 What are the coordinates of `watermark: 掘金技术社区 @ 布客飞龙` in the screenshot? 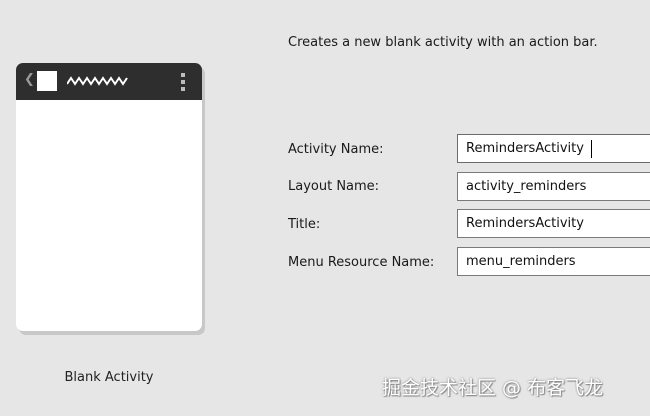 It's located at (493, 388).